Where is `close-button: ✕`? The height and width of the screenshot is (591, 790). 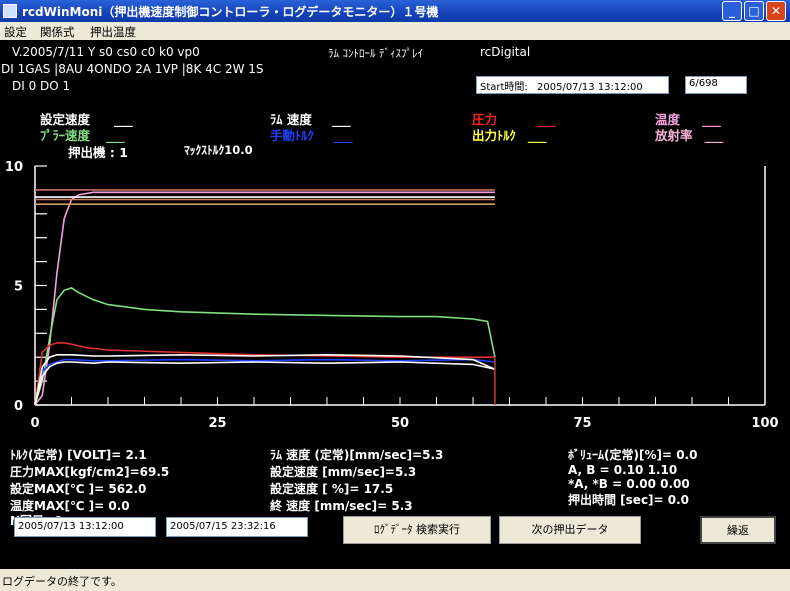 close-button: ✕ is located at coordinates (776, 11).